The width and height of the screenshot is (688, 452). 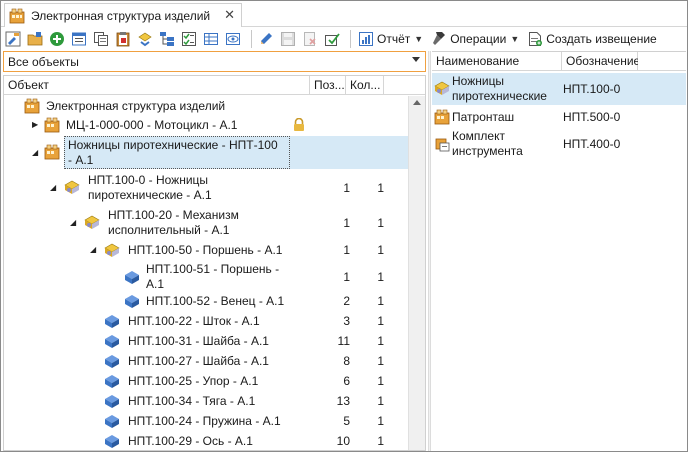 I want to click on open-folder-icon, so click(x=35, y=39).